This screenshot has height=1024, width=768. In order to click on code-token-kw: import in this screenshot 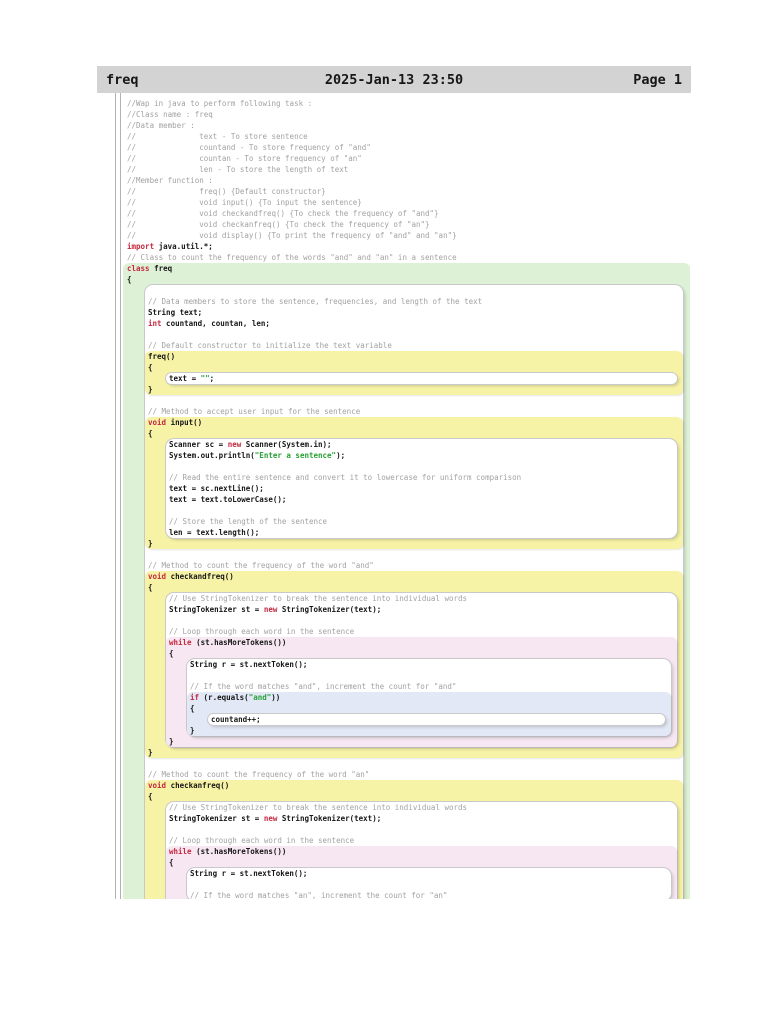, I will do `click(141, 246)`.